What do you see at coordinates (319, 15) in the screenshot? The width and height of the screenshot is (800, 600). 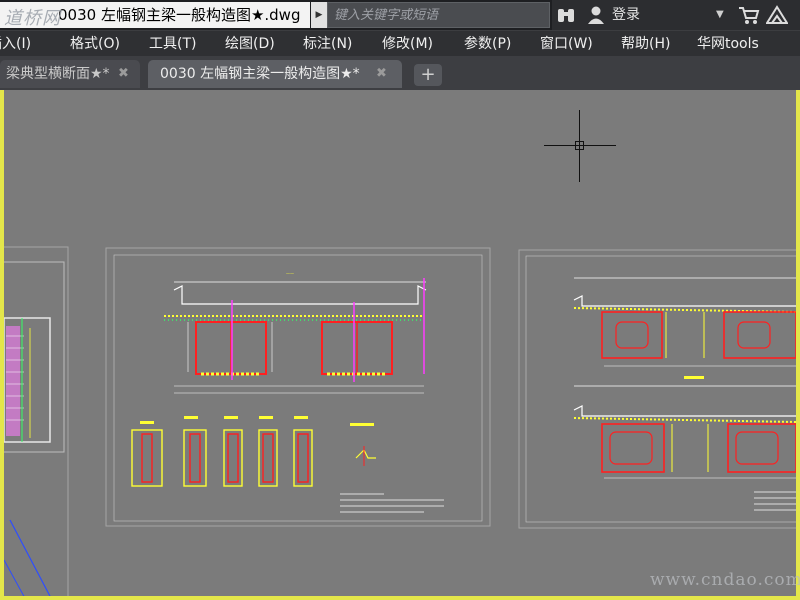 I see `chevron-right-icon: ▶` at bounding box center [319, 15].